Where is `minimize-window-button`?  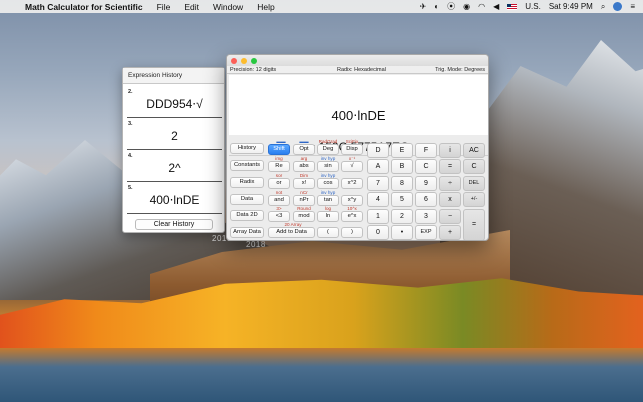
minimize-window-button is located at coordinates (244, 61).